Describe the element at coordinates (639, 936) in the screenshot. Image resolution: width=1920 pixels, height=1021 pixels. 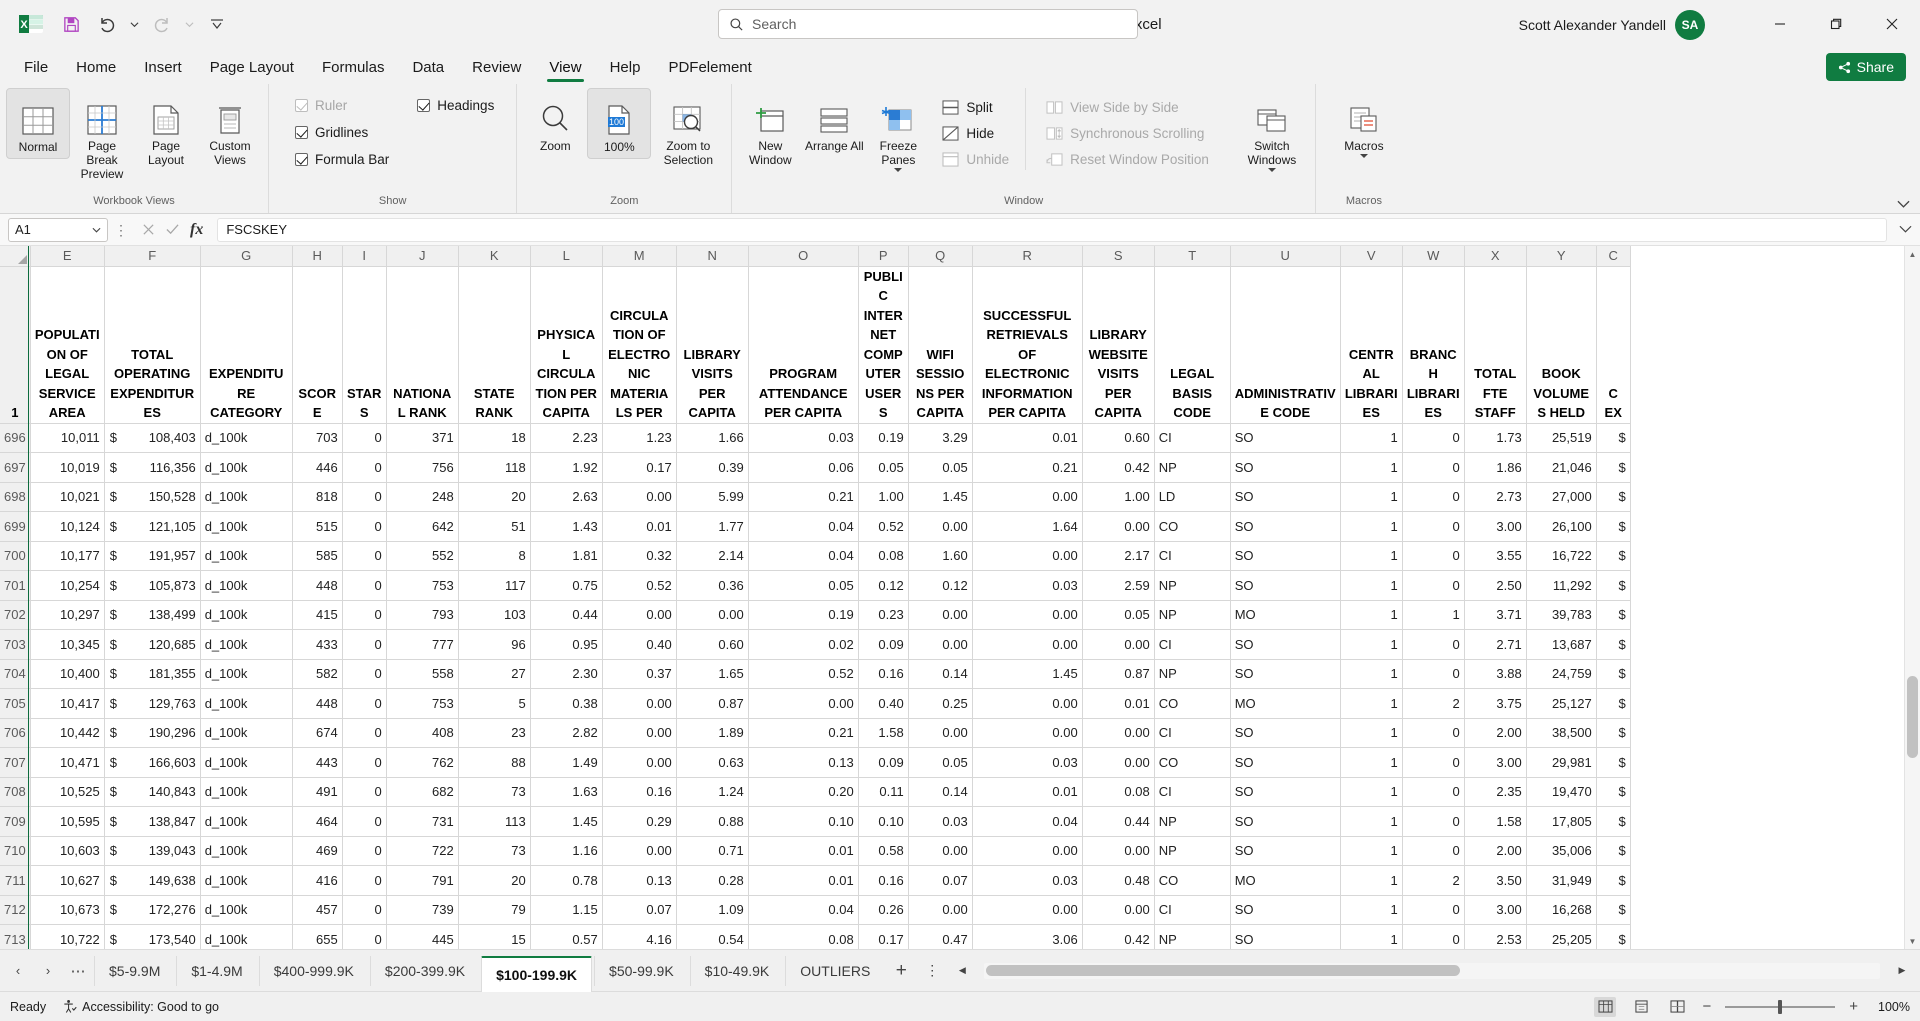
I see `cell: 4.16` at that location.